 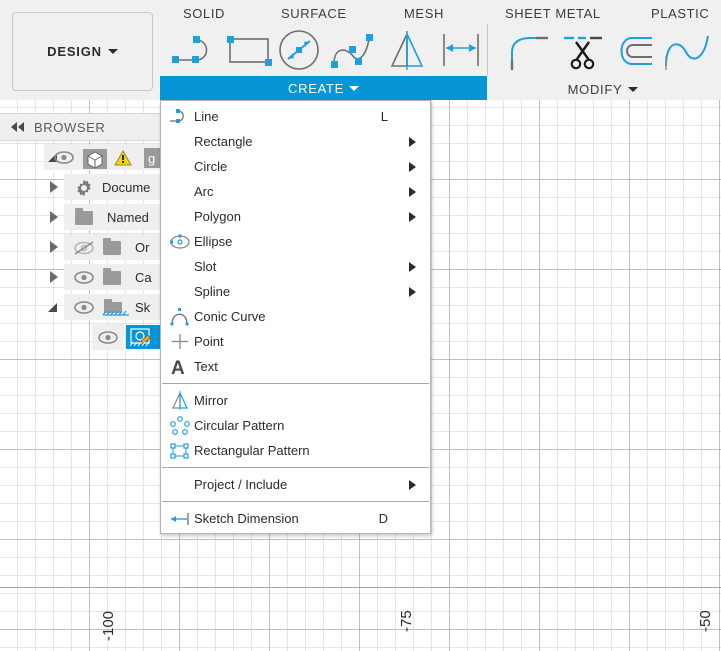 What do you see at coordinates (314, 13) in the screenshot?
I see `workspace-tab-surface: SURFACE` at bounding box center [314, 13].